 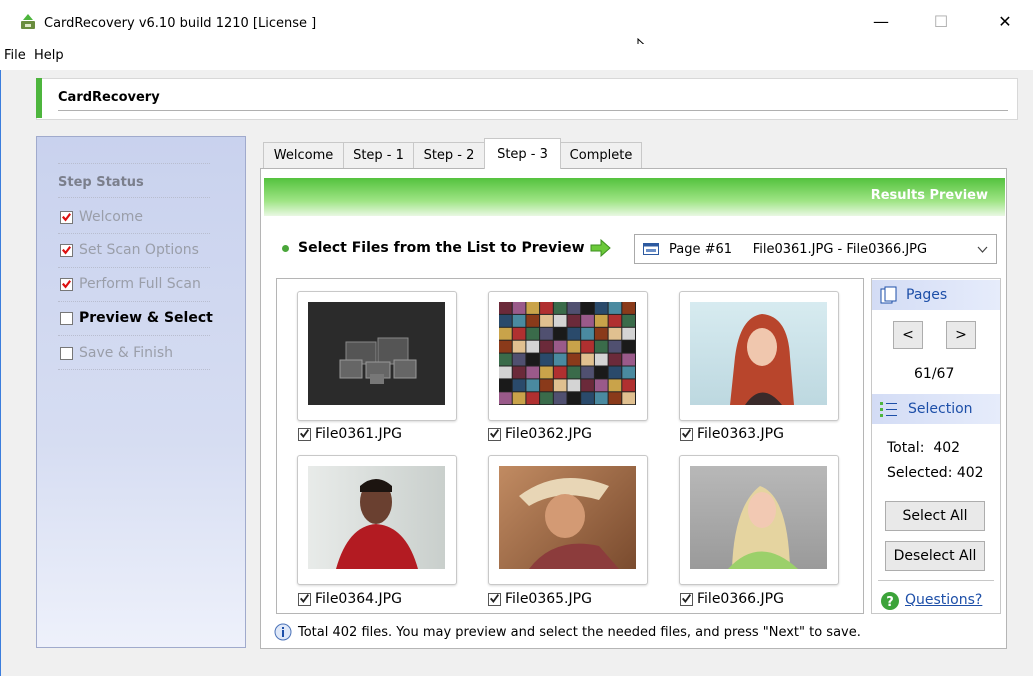 I want to click on step-set-scan-options: Set Scan Options, so click(x=129, y=250).